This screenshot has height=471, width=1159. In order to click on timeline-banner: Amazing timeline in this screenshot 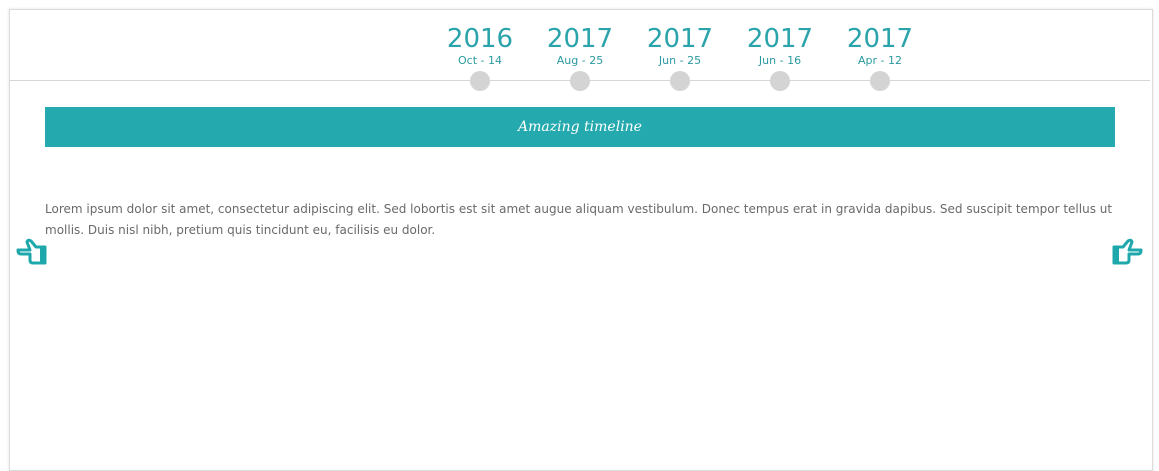, I will do `click(580, 127)`.